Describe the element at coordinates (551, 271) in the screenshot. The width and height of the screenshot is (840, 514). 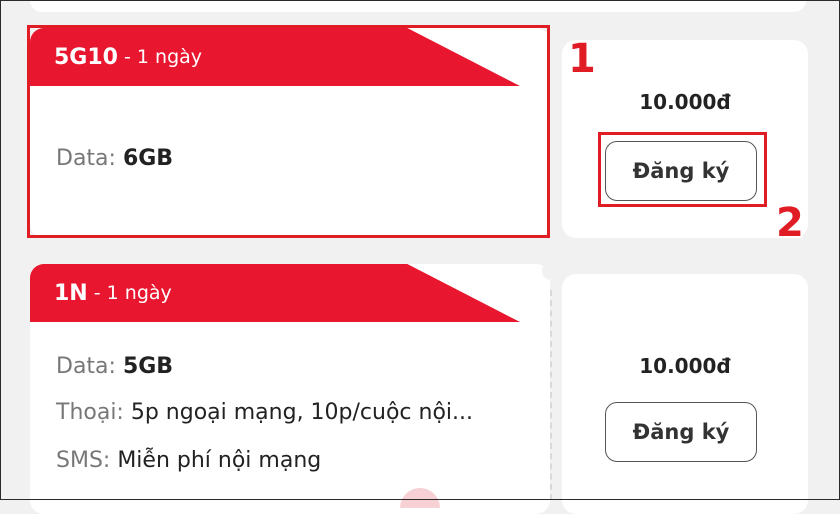
I see `card-notch` at that location.